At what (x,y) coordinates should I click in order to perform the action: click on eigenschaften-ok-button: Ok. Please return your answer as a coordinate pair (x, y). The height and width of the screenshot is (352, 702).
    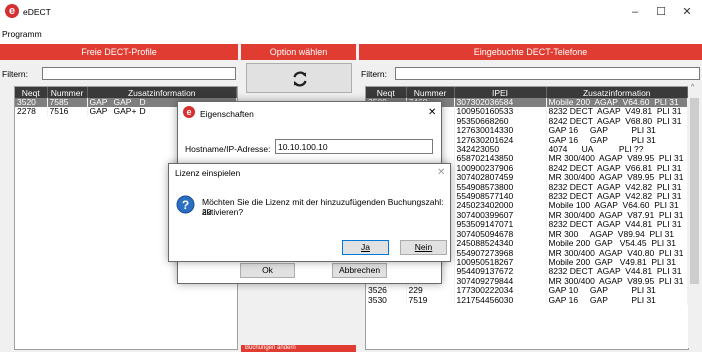
    Looking at the image, I should click on (267, 270).